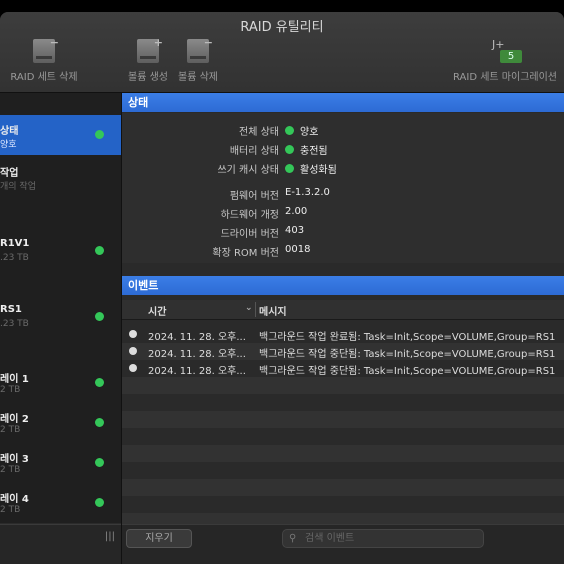 This screenshot has width=564, height=564. I want to click on sidebar-item-drive-2: 레이 2 2 TB, so click(60, 423).